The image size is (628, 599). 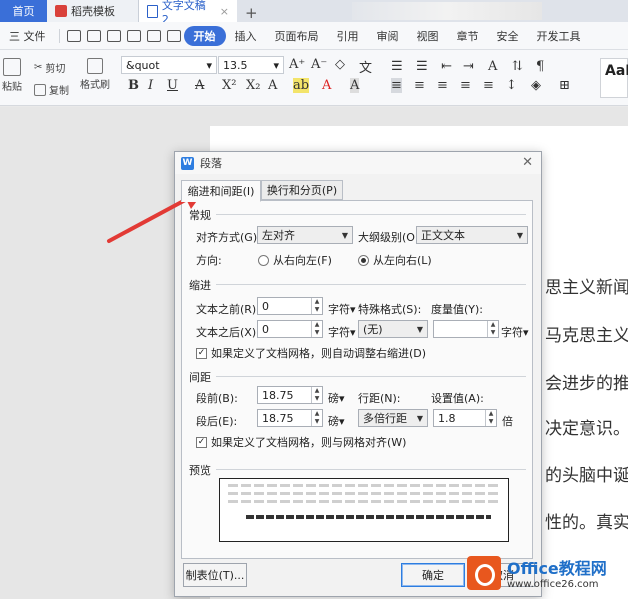 What do you see at coordinates (93, 11) in the screenshot?
I see `tab-templates: 稻壳模板` at bounding box center [93, 11].